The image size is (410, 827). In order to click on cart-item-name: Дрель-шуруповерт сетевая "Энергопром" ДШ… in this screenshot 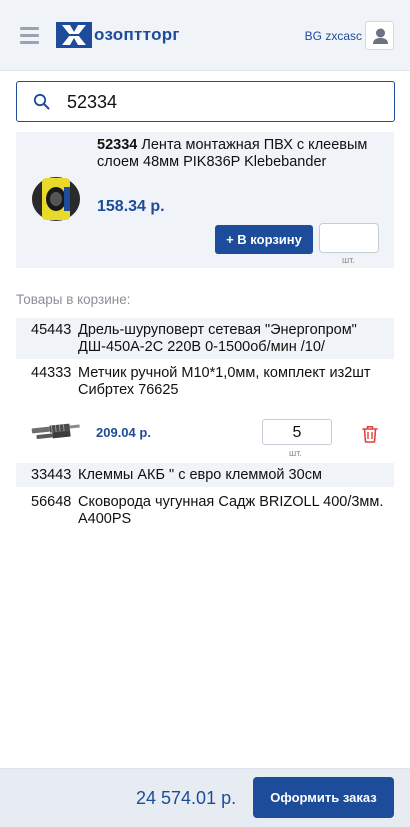, I will do `click(217, 338)`.